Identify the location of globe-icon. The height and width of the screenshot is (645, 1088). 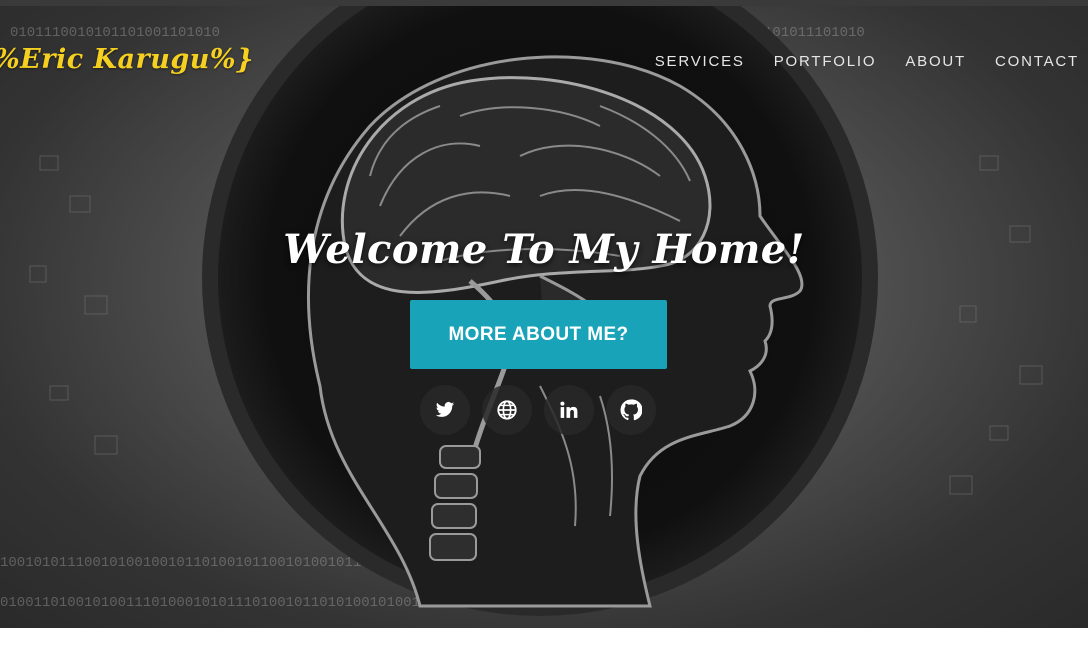
(507, 410).